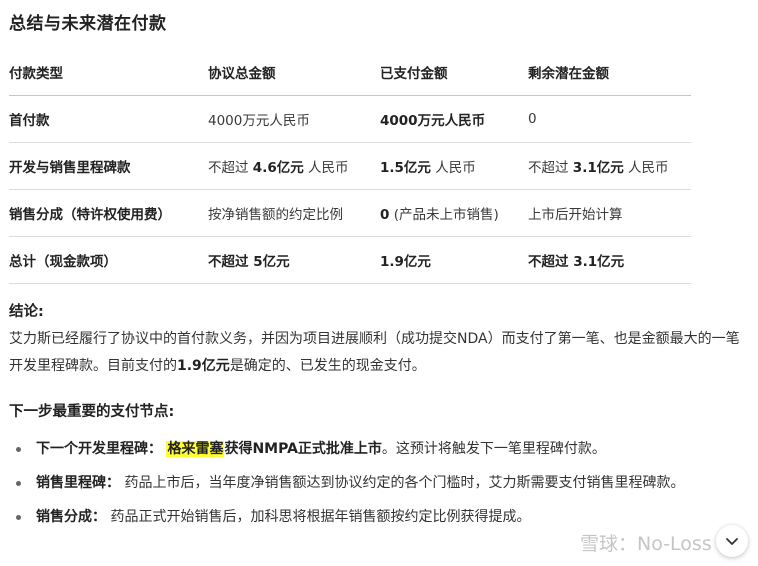  Describe the element at coordinates (609, 119) in the screenshot. I see `cell-remaining: 0` at that location.